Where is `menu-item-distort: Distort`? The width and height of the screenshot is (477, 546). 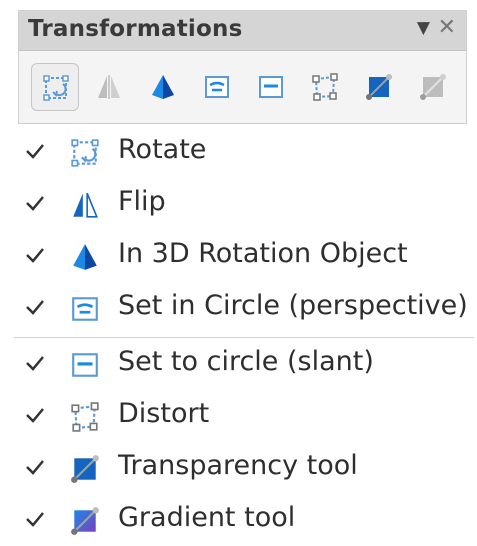 menu-item-distort: Distort is located at coordinates (238, 416).